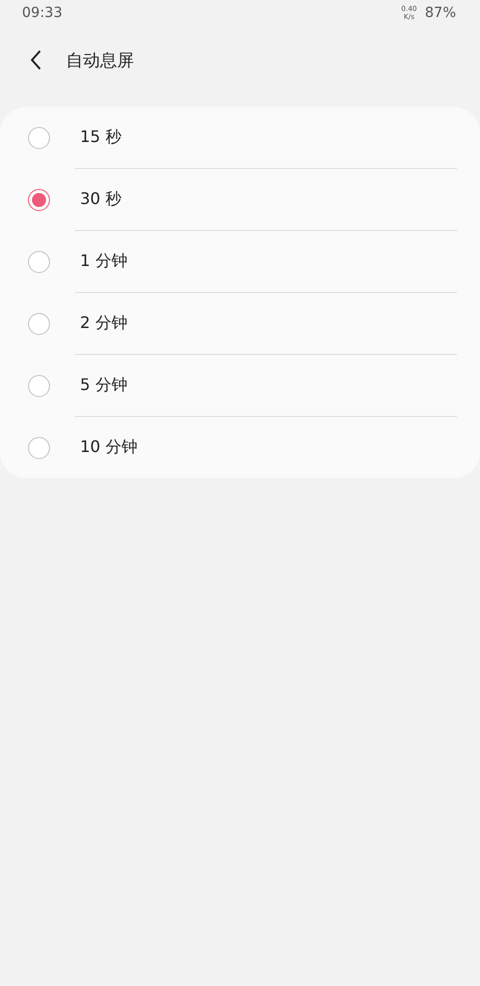  What do you see at coordinates (440, 13) in the screenshot?
I see `battery-level: 87%` at bounding box center [440, 13].